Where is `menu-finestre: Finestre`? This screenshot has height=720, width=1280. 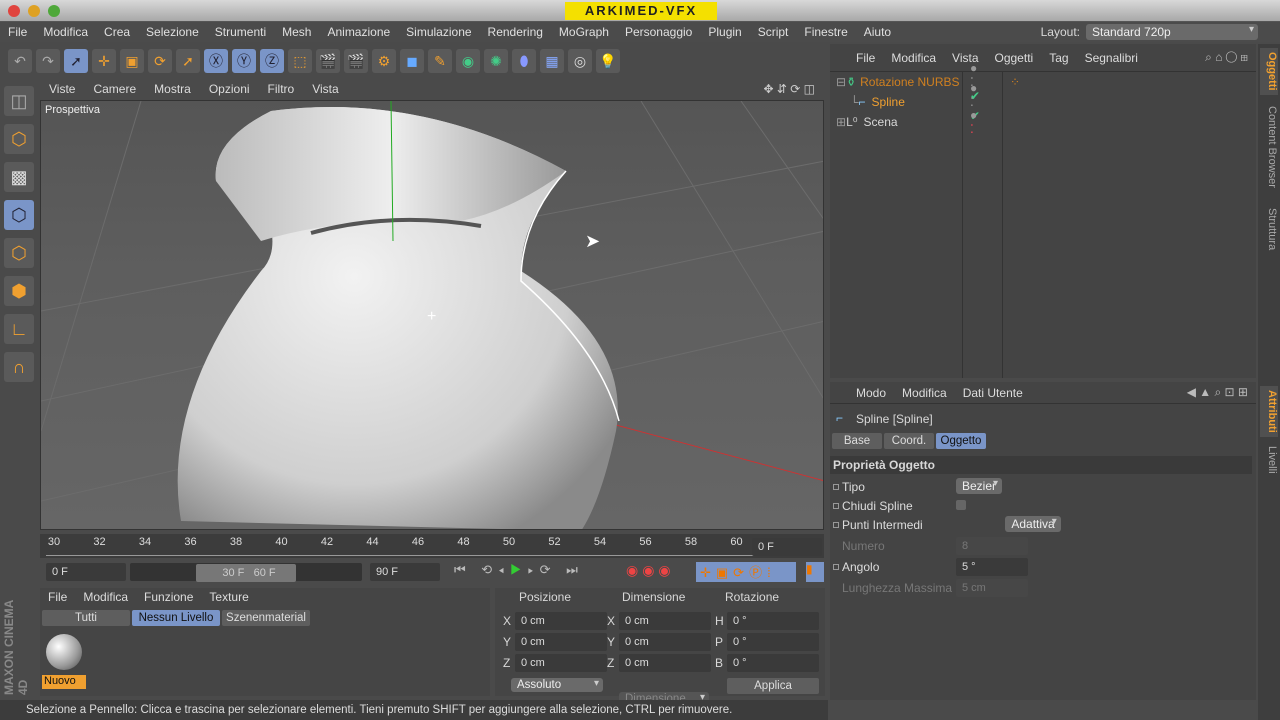 menu-finestre: Finestre is located at coordinates (825, 32).